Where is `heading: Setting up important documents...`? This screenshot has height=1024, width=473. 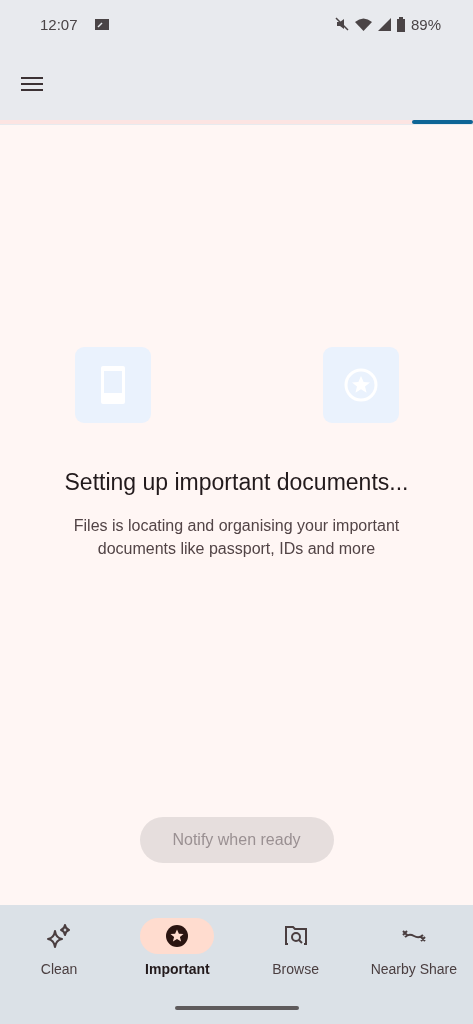 heading: Setting up important documents... is located at coordinates (236, 482).